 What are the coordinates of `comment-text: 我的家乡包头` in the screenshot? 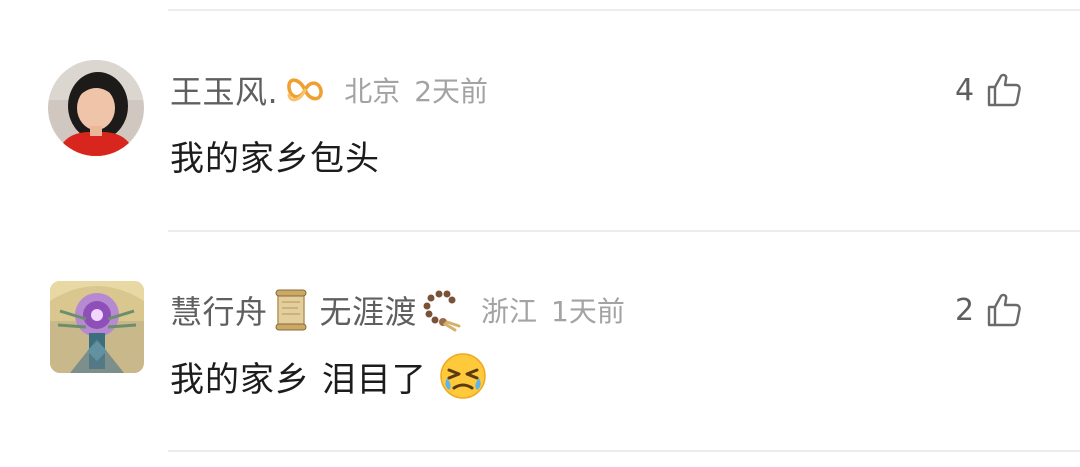 It's located at (275, 155).